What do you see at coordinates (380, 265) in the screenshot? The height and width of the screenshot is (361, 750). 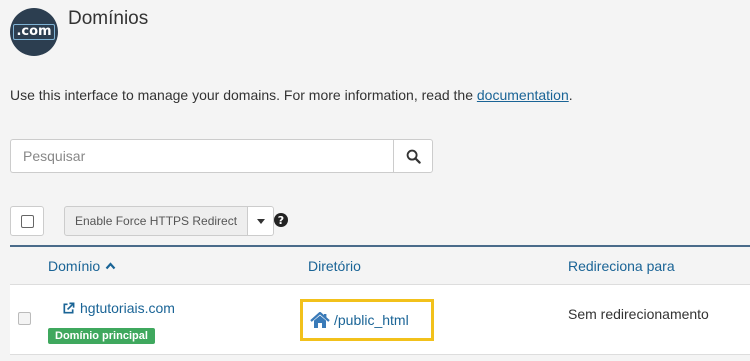 I see `table-header: Domínio Diretório Redireciona para` at bounding box center [380, 265].